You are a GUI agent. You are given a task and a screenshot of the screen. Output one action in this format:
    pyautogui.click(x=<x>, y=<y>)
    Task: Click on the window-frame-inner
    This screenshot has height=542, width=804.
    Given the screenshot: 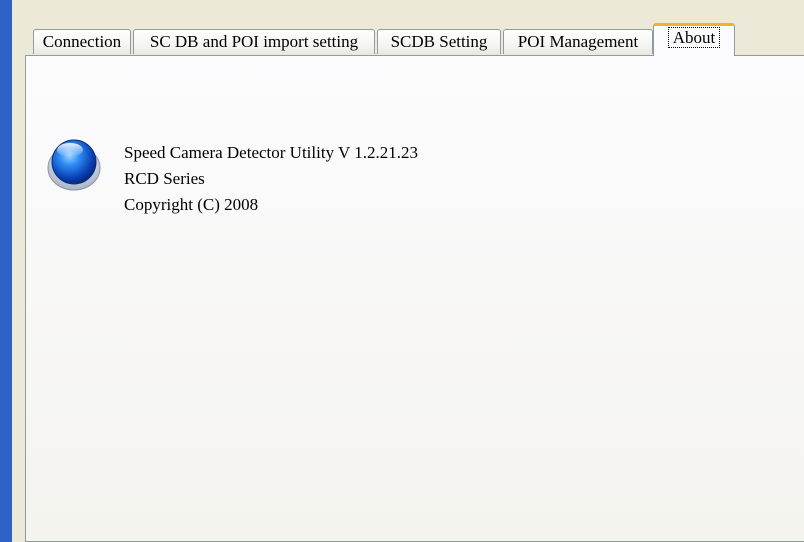 What is the action you would take?
    pyautogui.click(x=18, y=271)
    